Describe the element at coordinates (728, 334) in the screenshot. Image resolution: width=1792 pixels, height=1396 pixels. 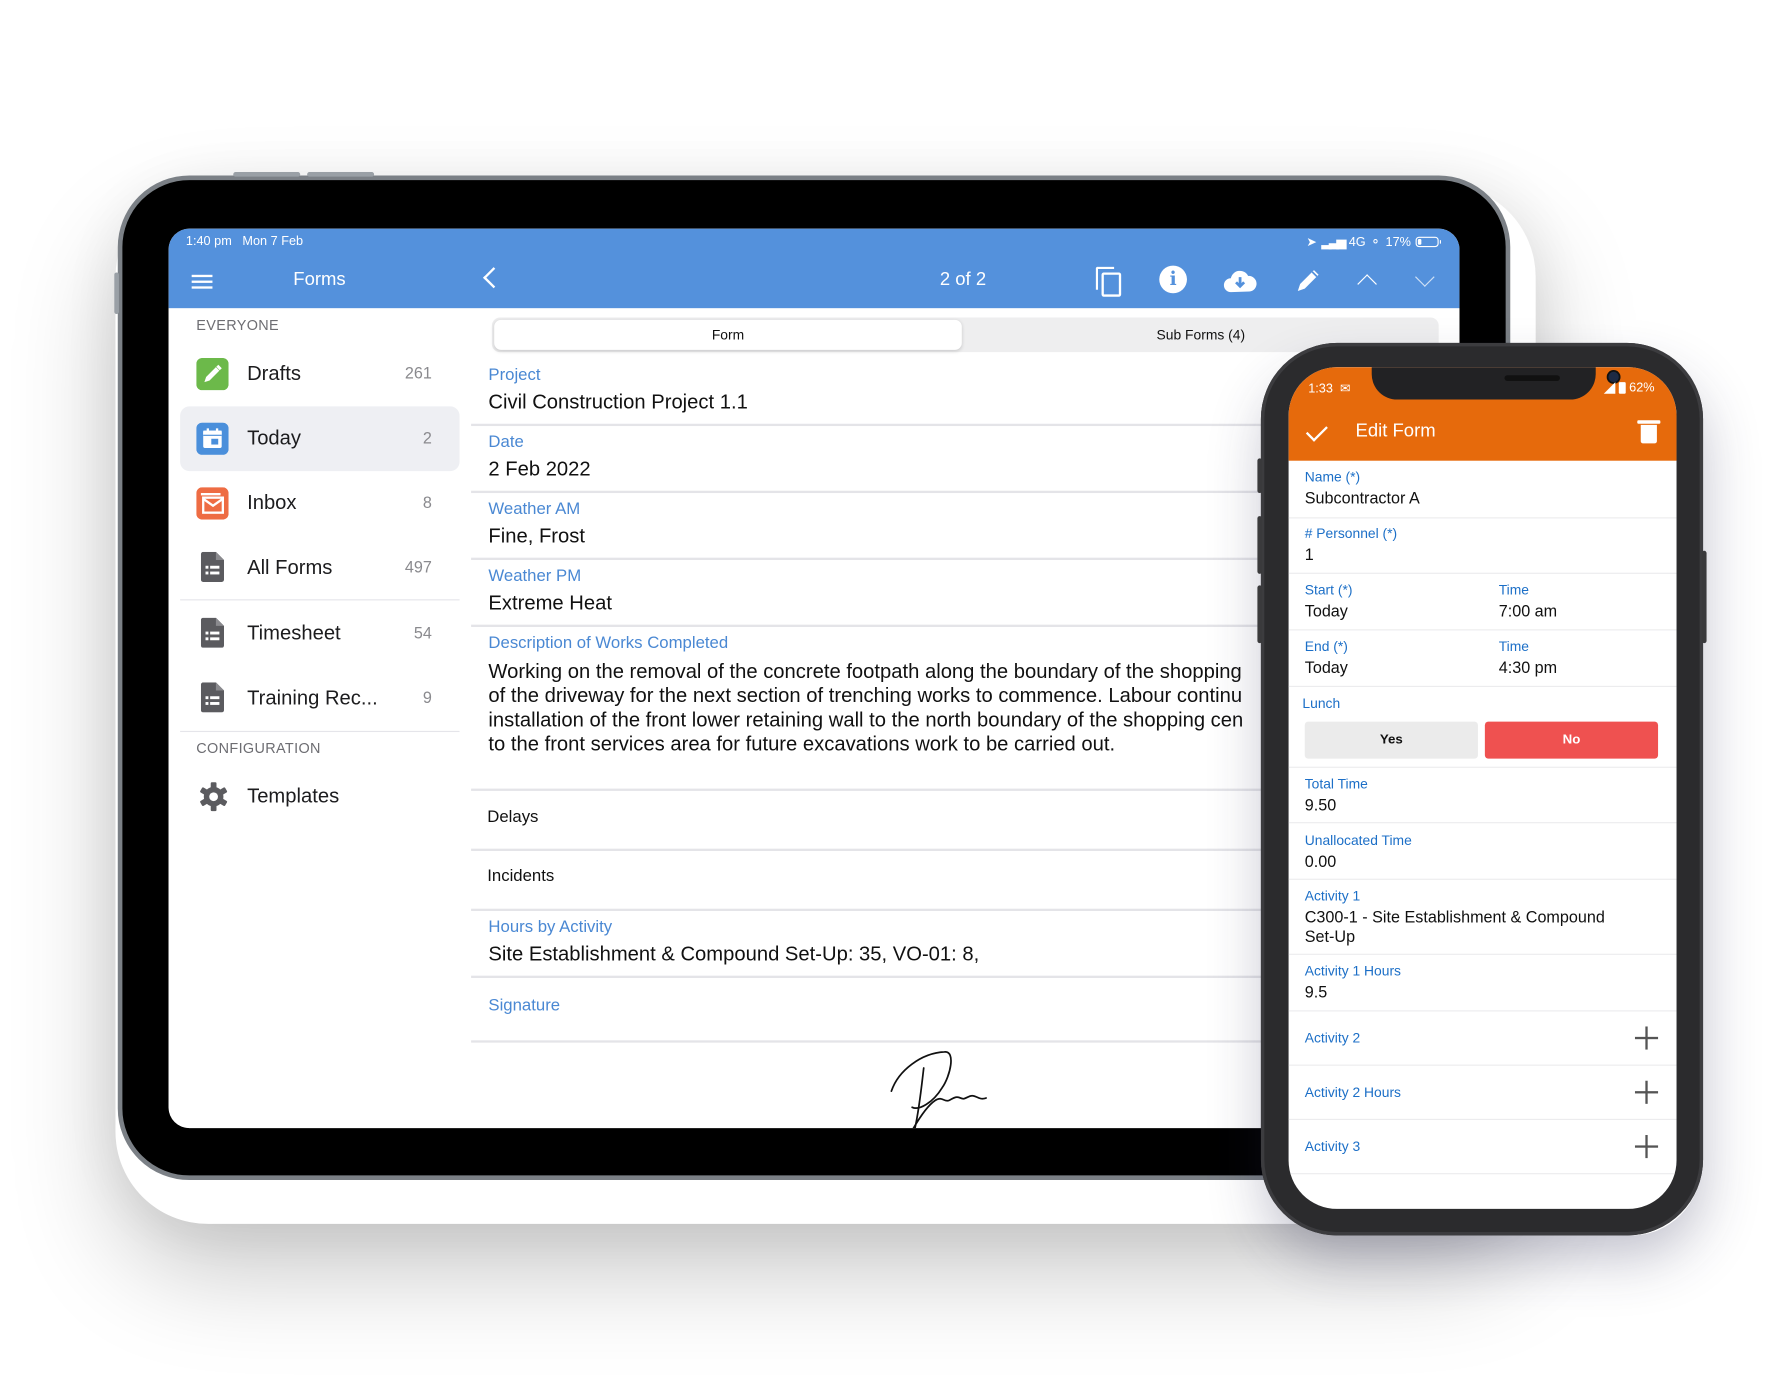
I see `tab-form: Form` at that location.